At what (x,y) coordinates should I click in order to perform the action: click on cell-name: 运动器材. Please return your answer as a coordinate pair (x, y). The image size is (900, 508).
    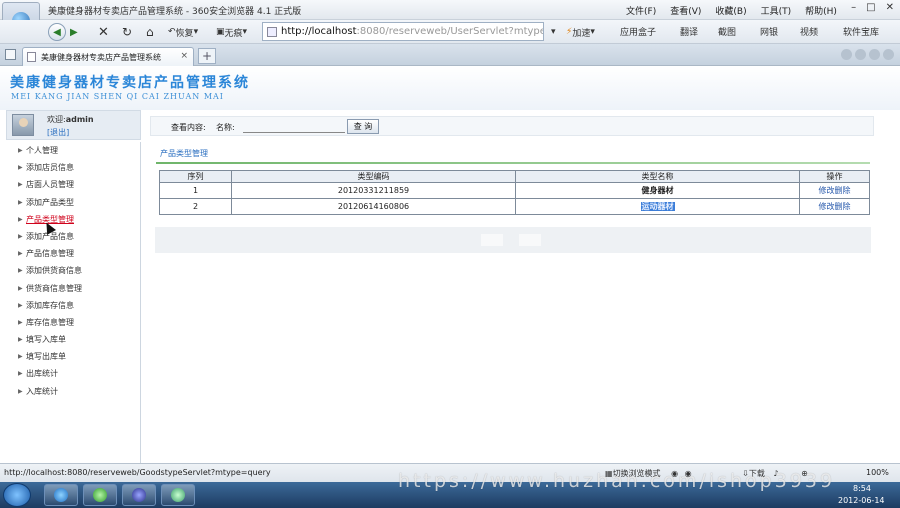
    Looking at the image, I should click on (657, 206).